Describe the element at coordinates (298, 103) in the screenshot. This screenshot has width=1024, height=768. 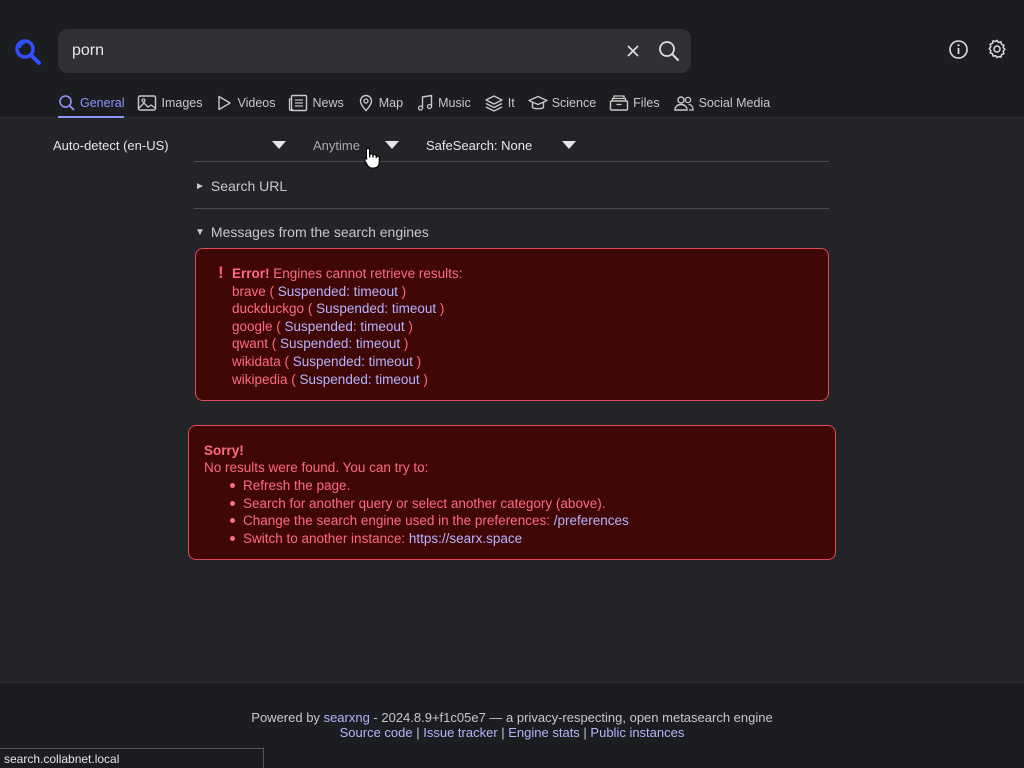
I see `newspaper-icon` at that location.